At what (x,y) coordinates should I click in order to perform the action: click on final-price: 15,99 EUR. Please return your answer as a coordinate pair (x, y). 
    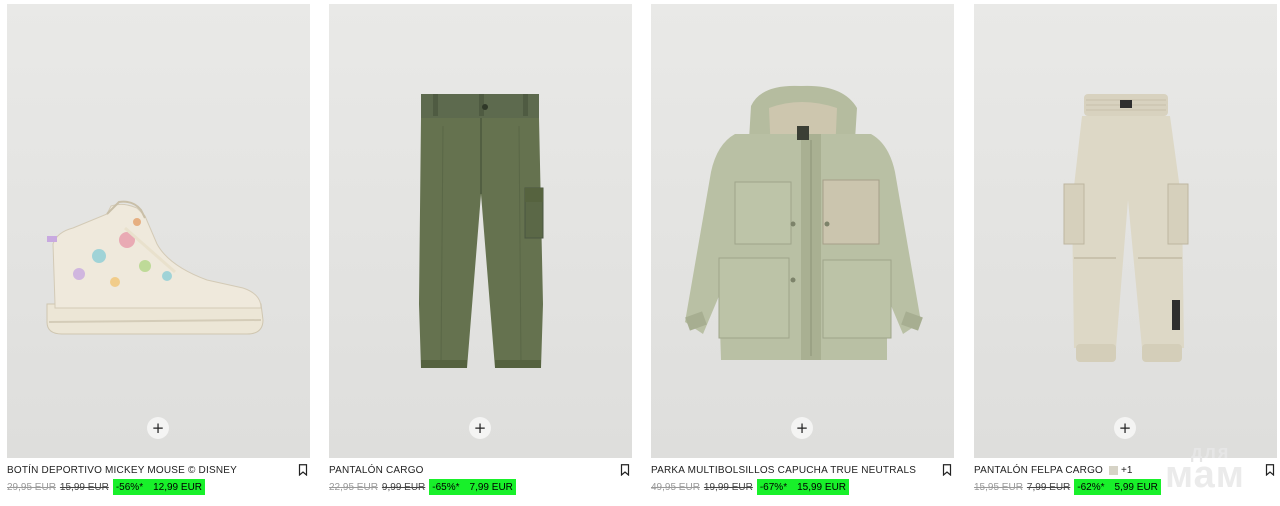
    Looking at the image, I should click on (822, 487).